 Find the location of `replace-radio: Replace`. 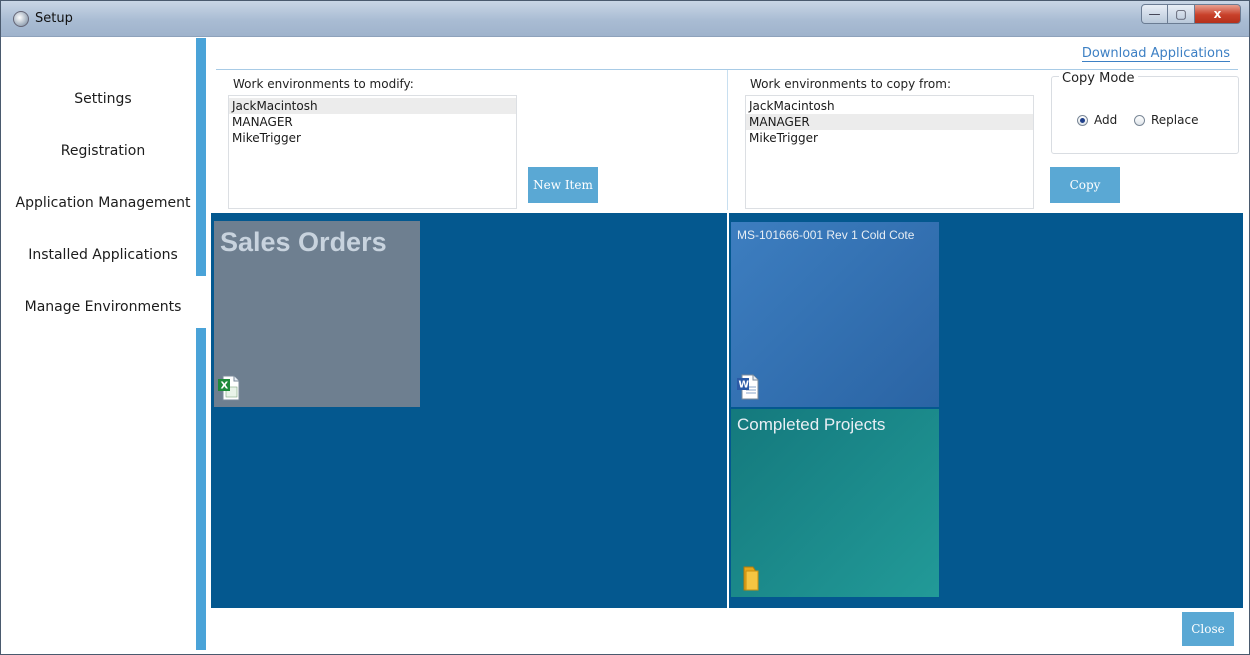

replace-radio: Replace is located at coordinates (1166, 120).